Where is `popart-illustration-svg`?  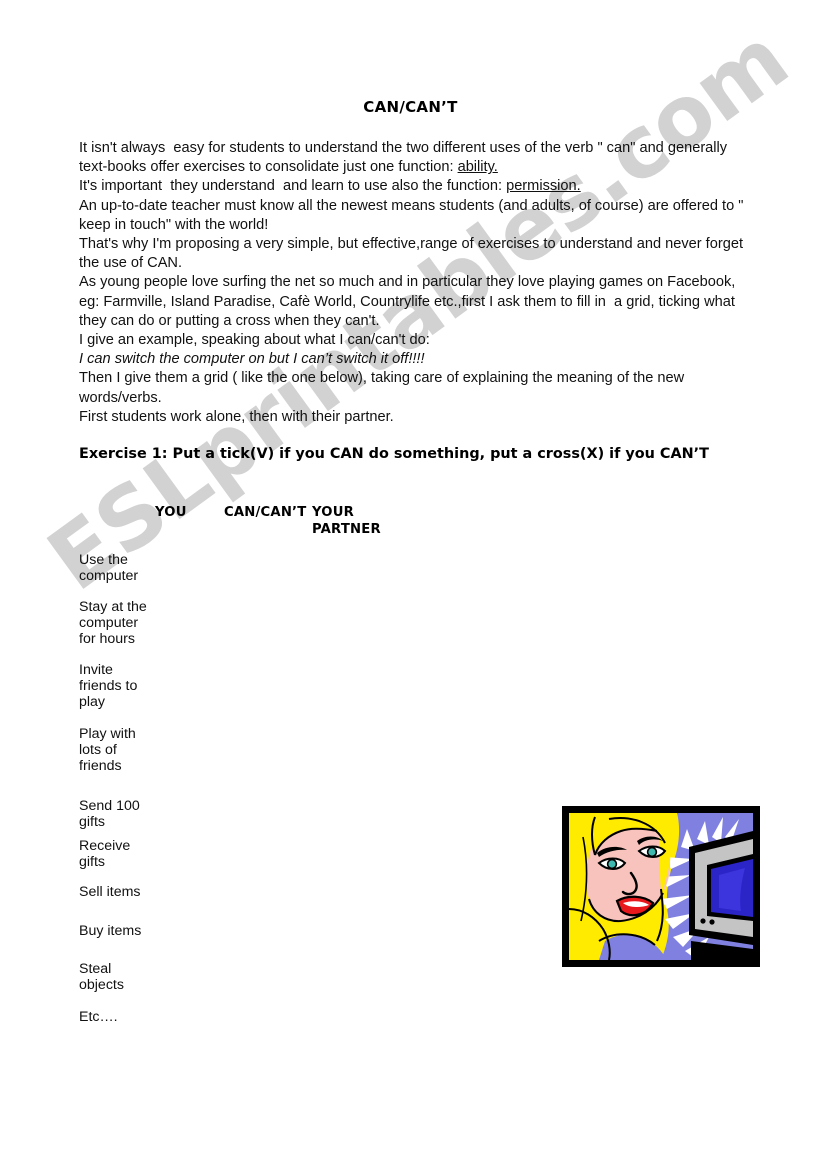
popart-illustration-svg is located at coordinates (661, 886).